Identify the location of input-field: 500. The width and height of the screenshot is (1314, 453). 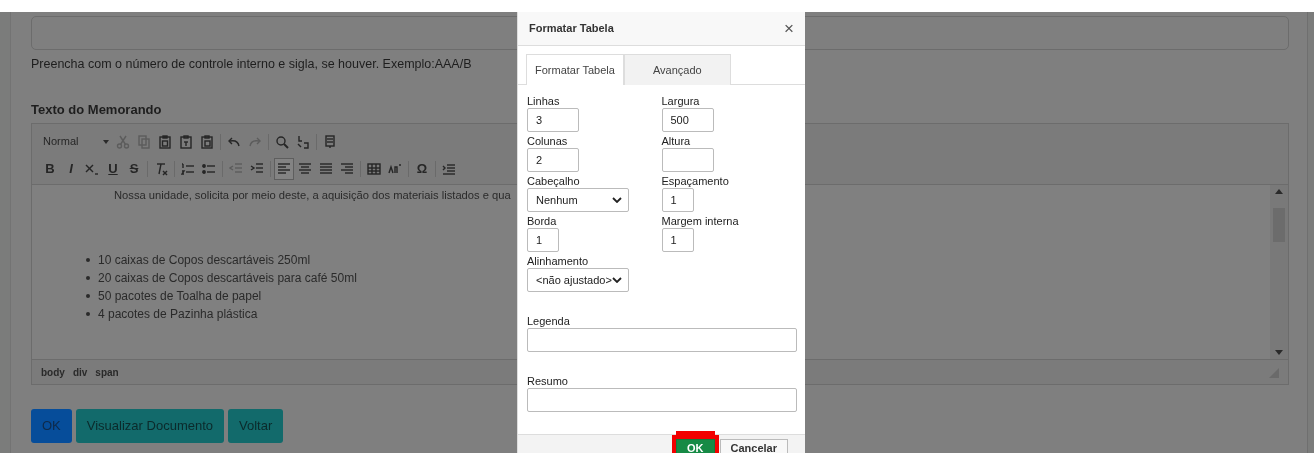
(687, 120).